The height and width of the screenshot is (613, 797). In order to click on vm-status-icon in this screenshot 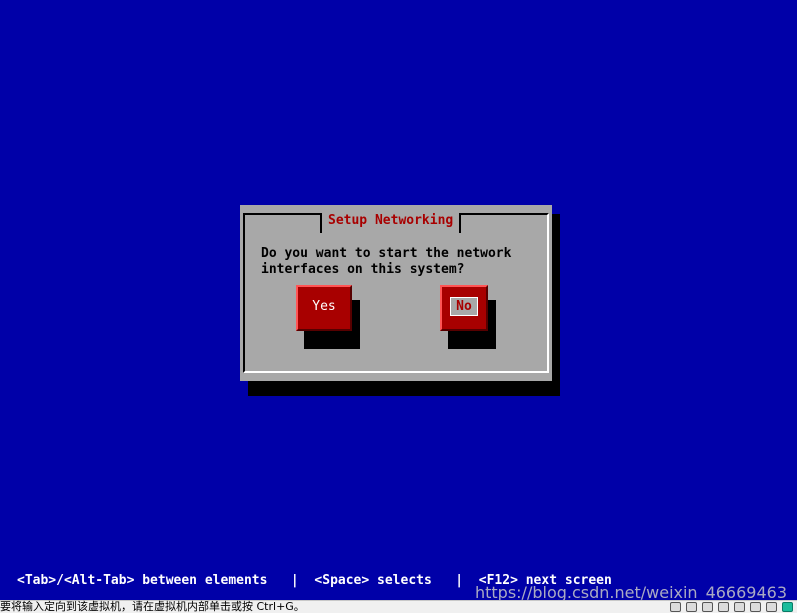, I will do `click(787, 607)`.